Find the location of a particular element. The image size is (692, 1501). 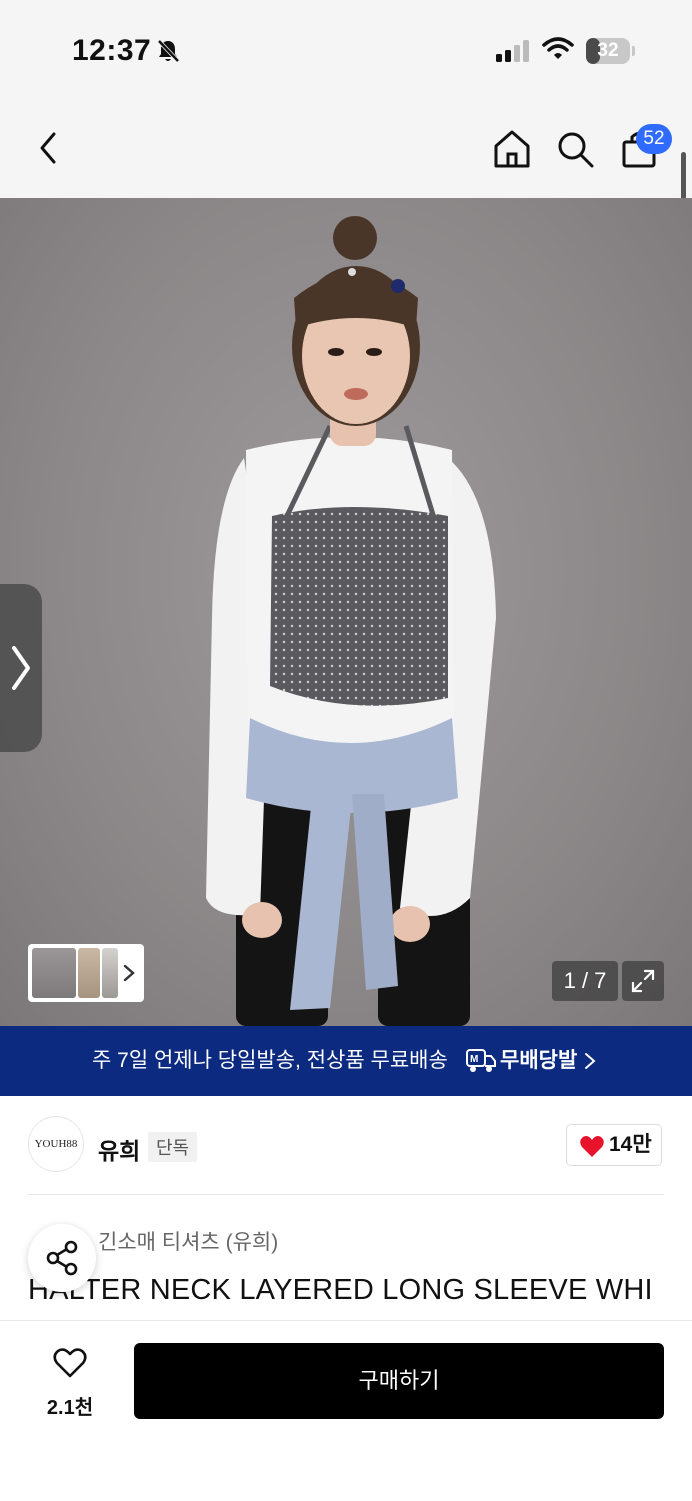

banner-brand: 무배당발 is located at coordinates (539, 1060).